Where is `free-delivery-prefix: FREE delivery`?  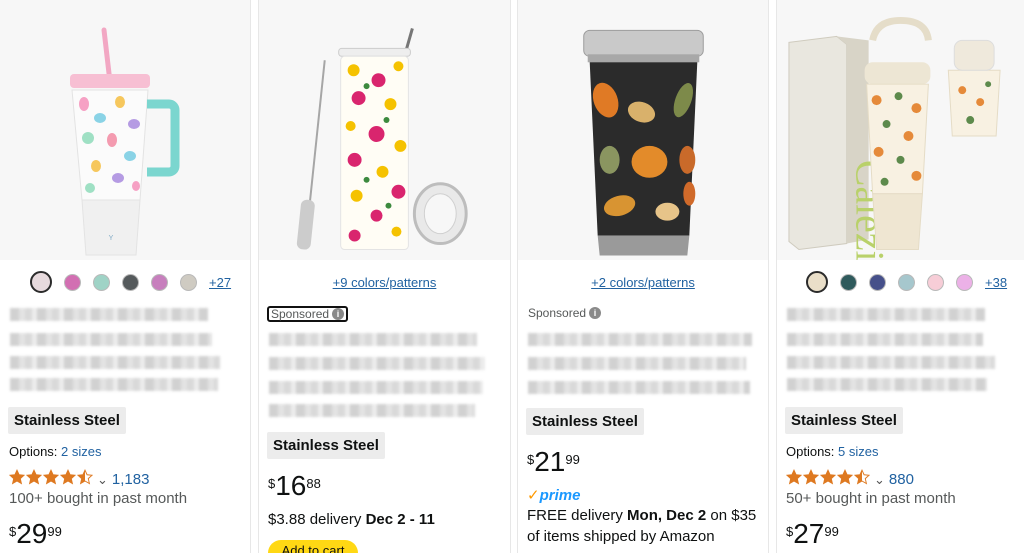
free-delivery-prefix: FREE delivery is located at coordinates (575, 515).